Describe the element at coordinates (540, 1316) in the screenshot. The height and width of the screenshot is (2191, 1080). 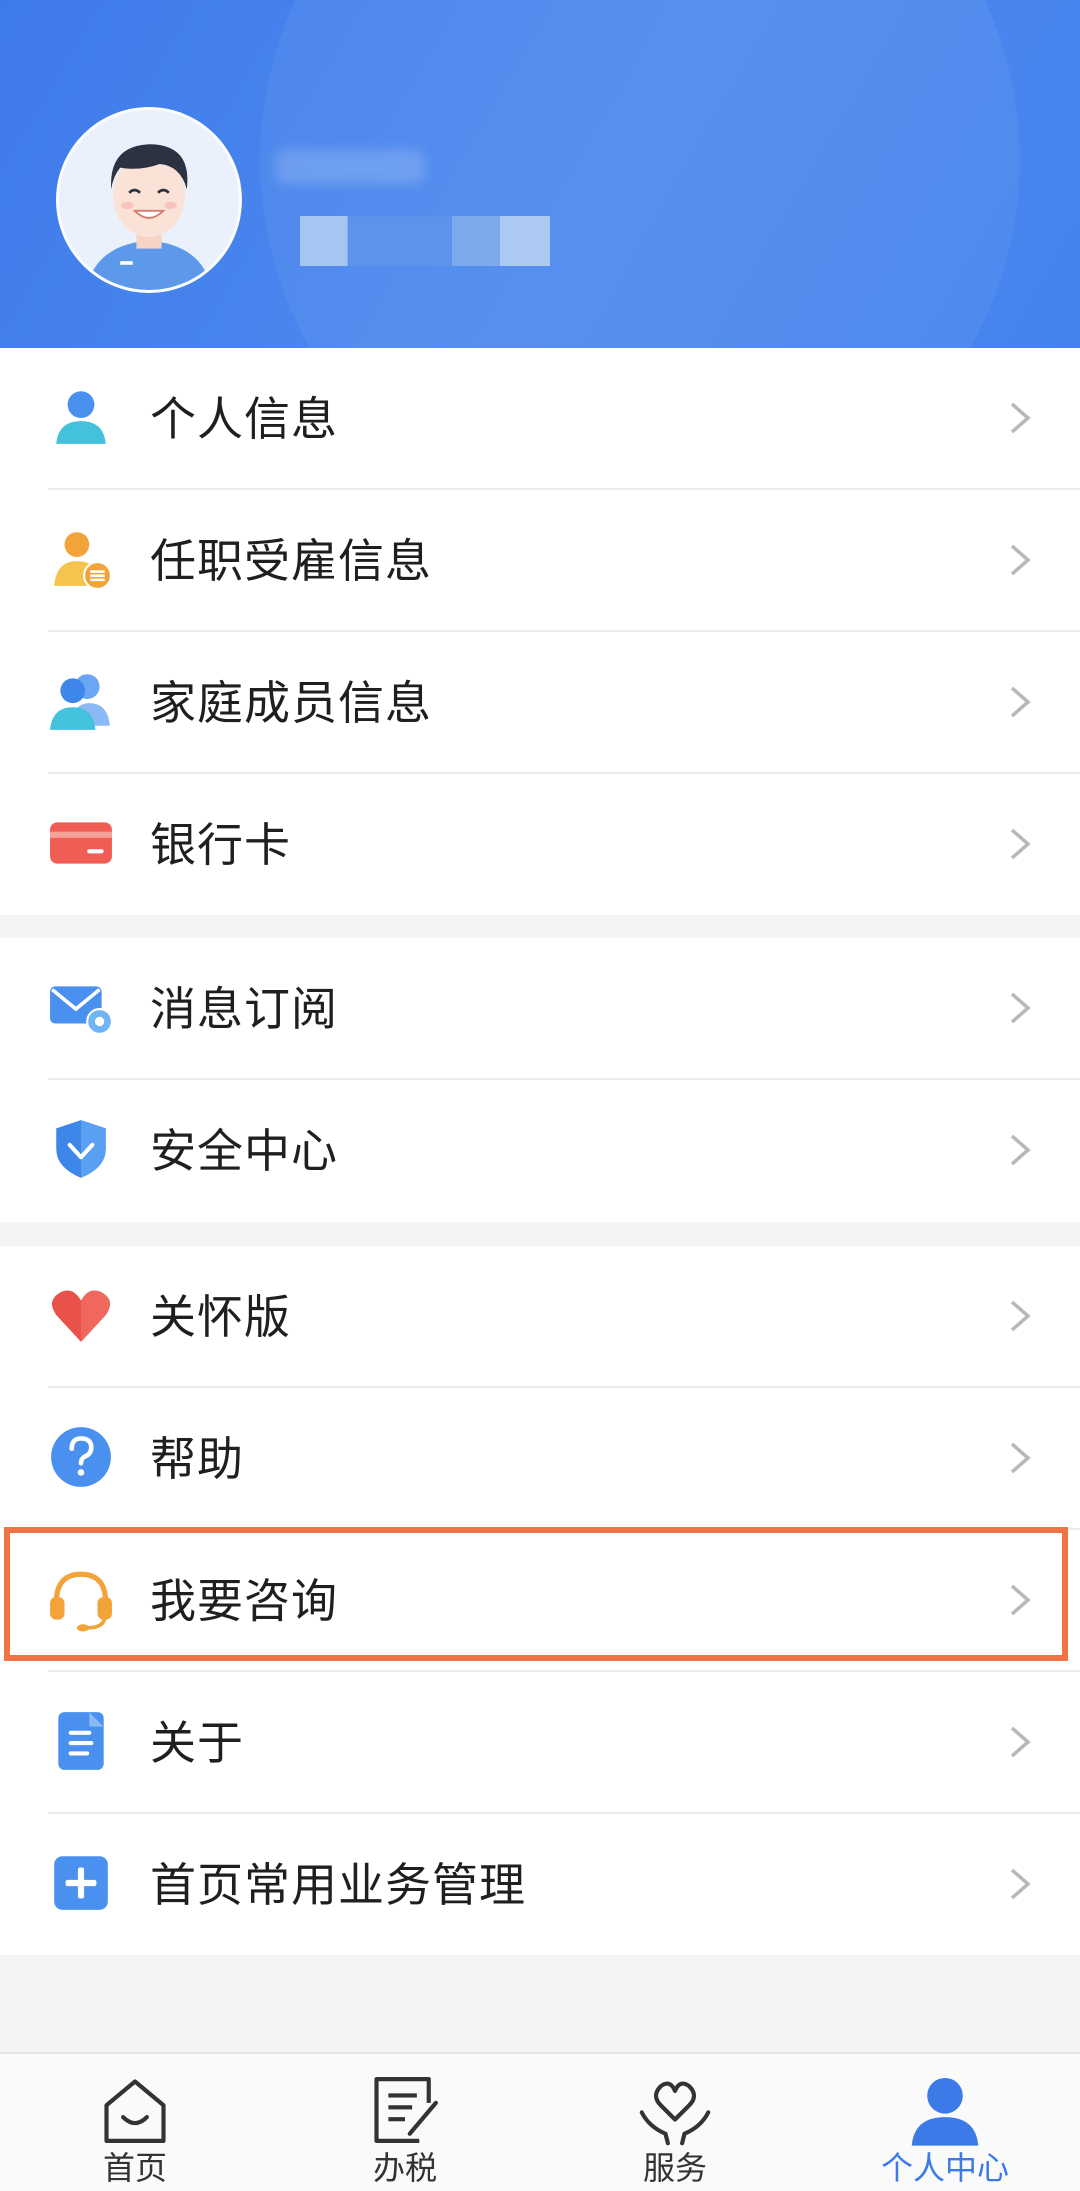
I see `menu-item-care-mode: 关怀版` at that location.